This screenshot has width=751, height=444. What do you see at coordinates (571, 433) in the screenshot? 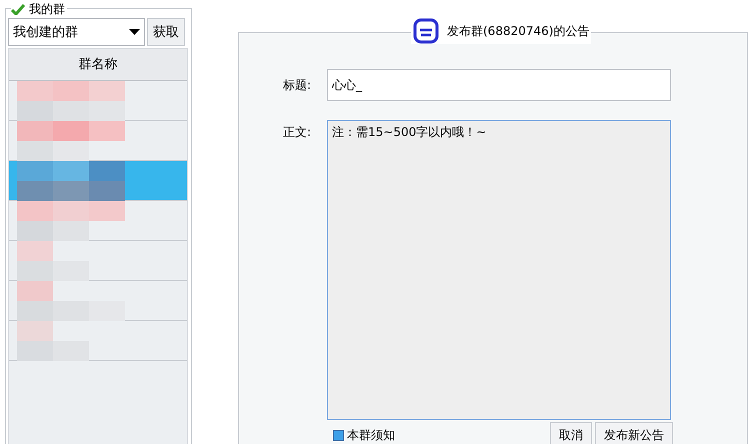
I see `dialog-button: 取消` at bounding box center [571, 433].